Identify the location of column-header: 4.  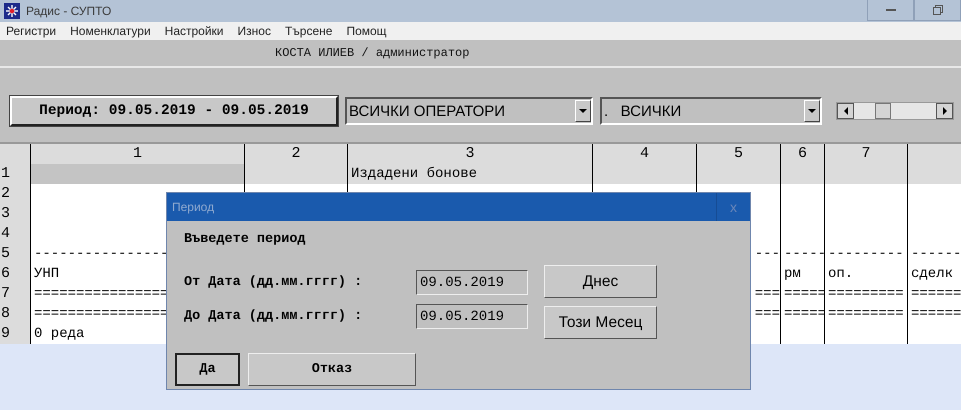
(644, 154).